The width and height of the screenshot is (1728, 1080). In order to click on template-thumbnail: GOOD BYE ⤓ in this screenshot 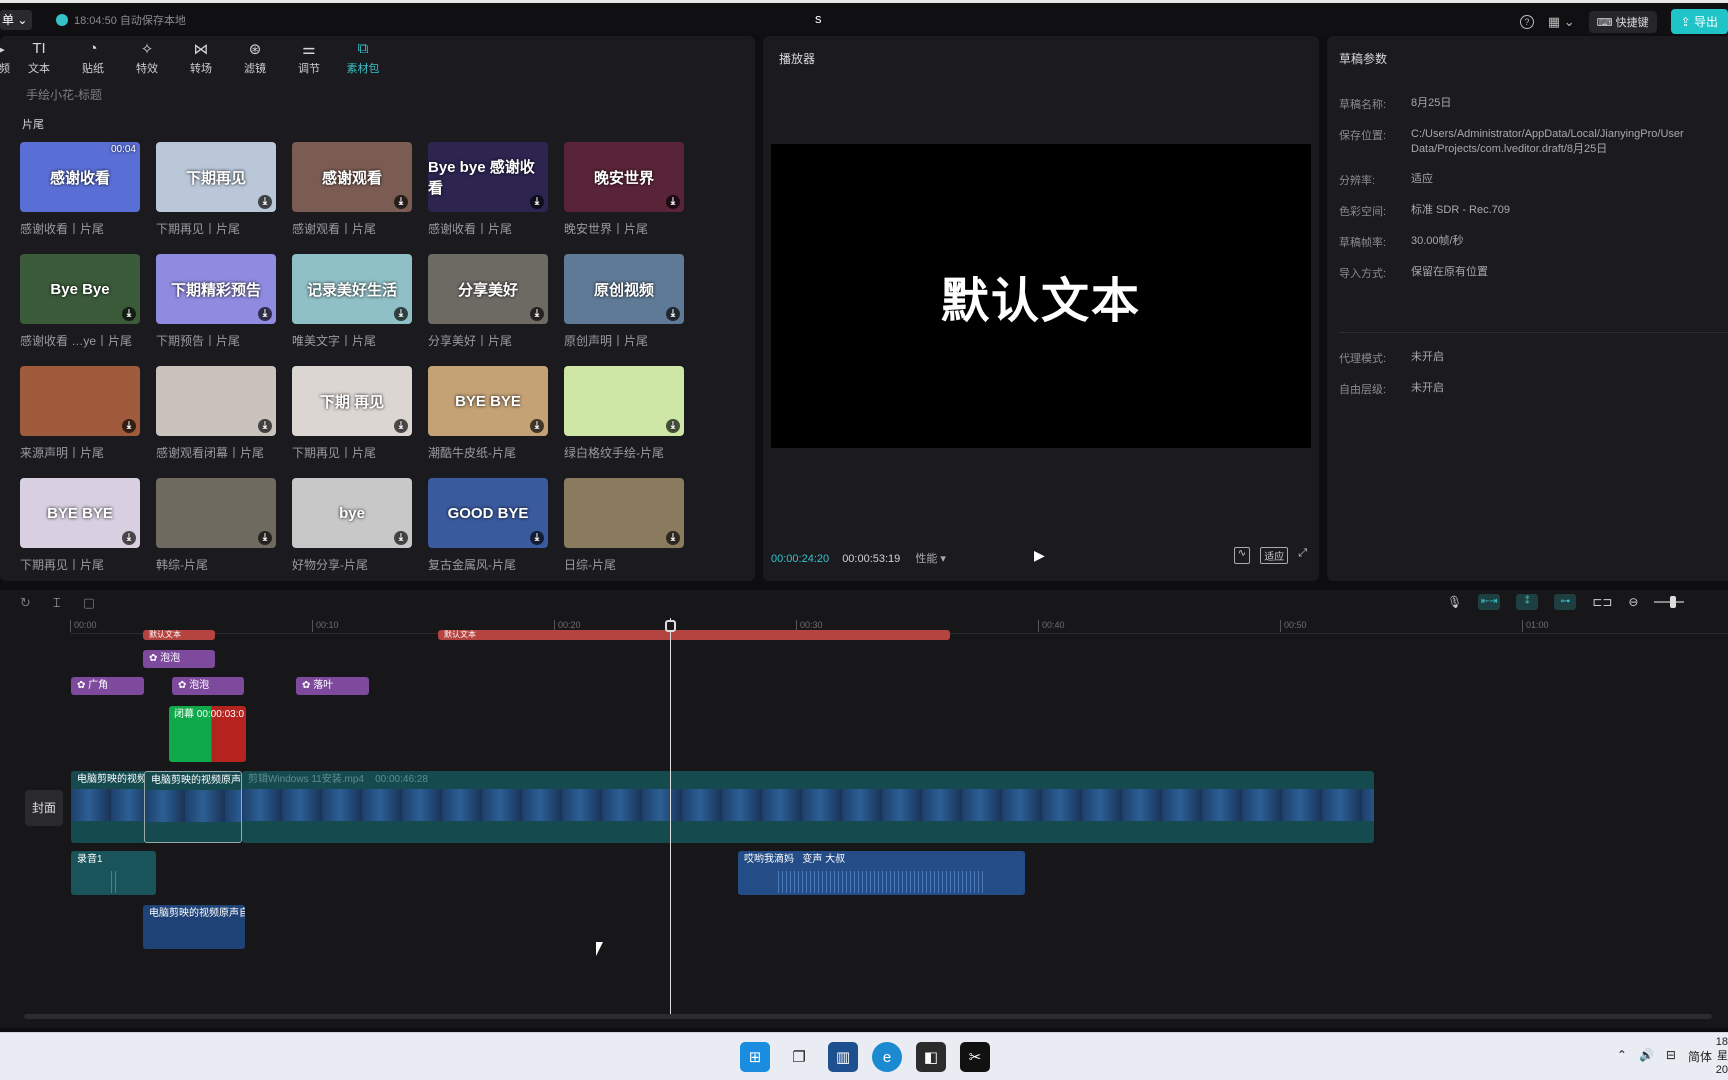, I will do `click(488, 513)`.